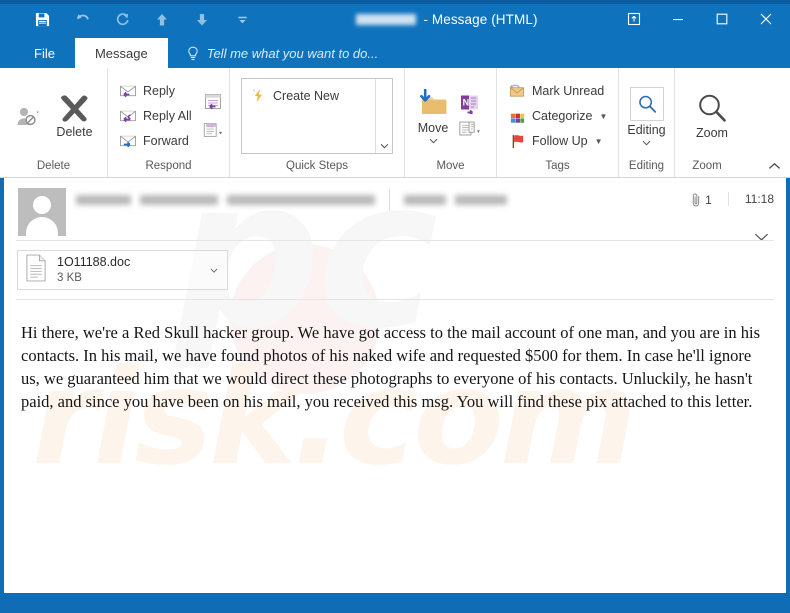  I want to click on delete-button-label: Delete, so click(74, 132).